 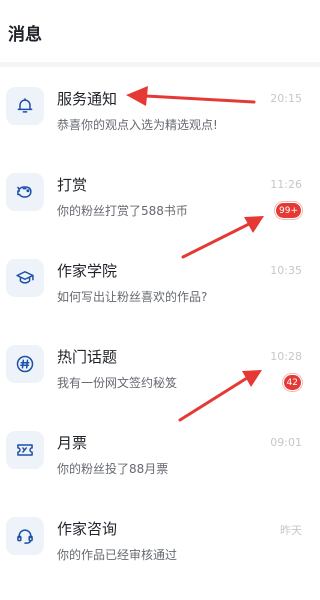 What do you see at coordinates (286, 184) in the screenshot?
I see `item-time: 11:26` at bounding box center [286, 184].